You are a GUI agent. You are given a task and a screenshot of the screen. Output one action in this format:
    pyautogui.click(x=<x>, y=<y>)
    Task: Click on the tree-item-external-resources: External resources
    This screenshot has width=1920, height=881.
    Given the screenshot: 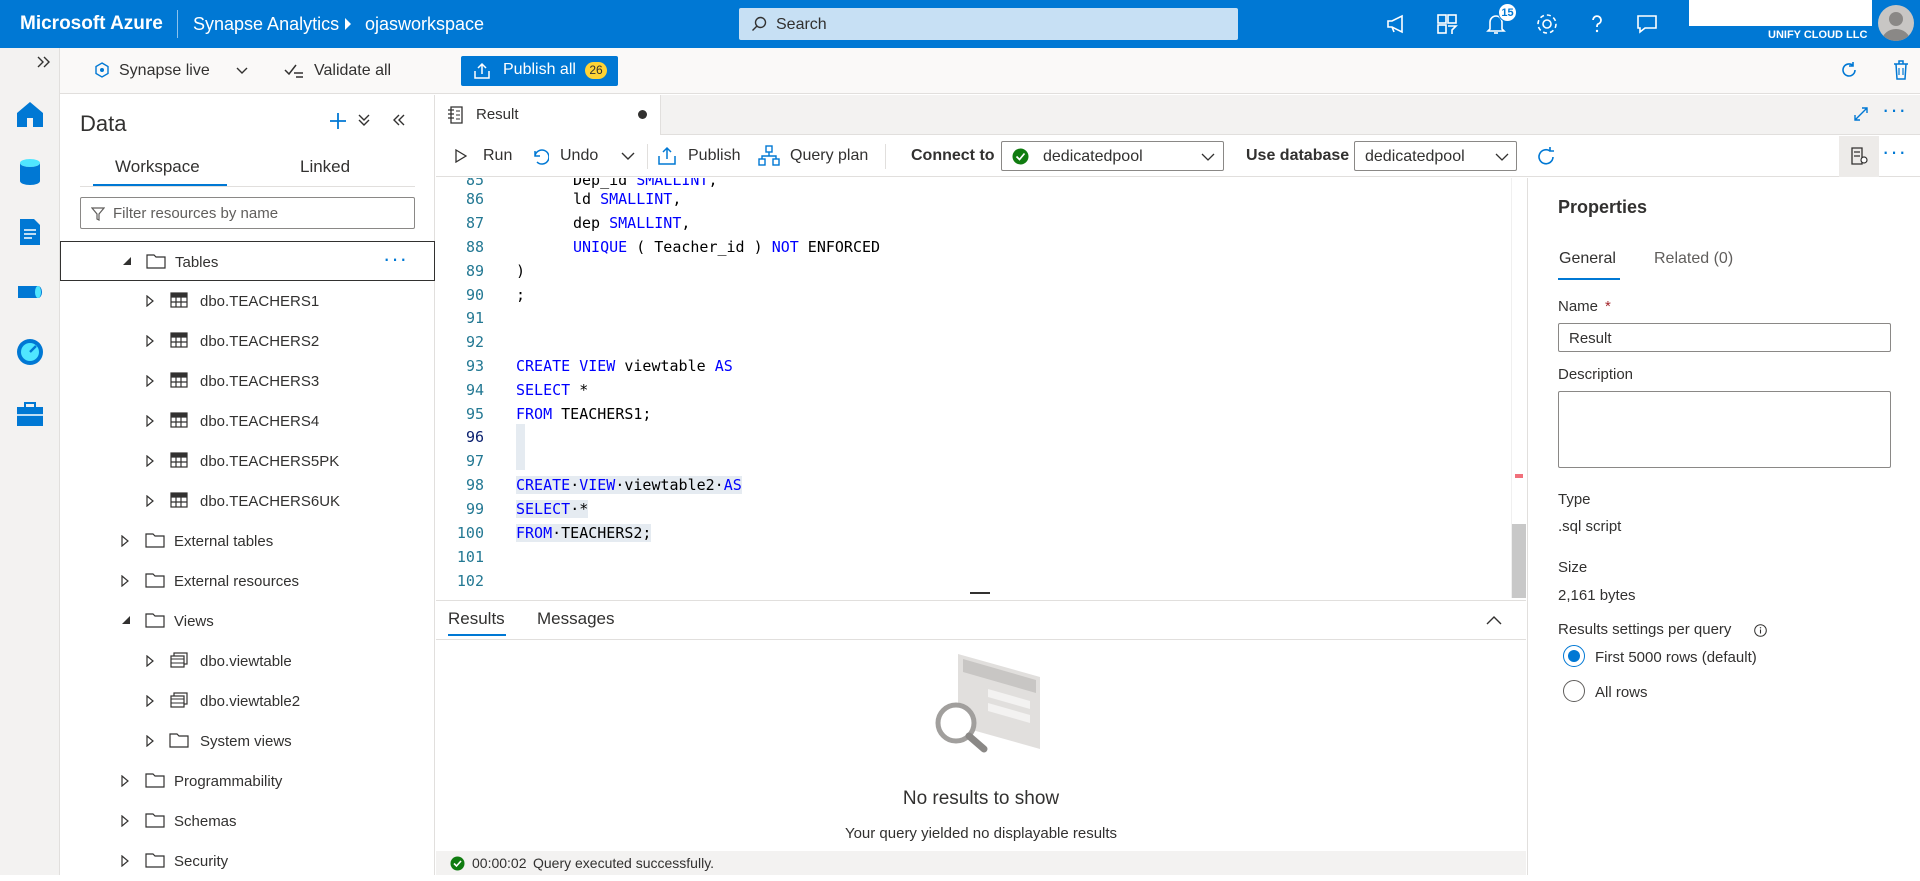 What is the action you would take?
    pyautogui.click(x=247, y=581)
    